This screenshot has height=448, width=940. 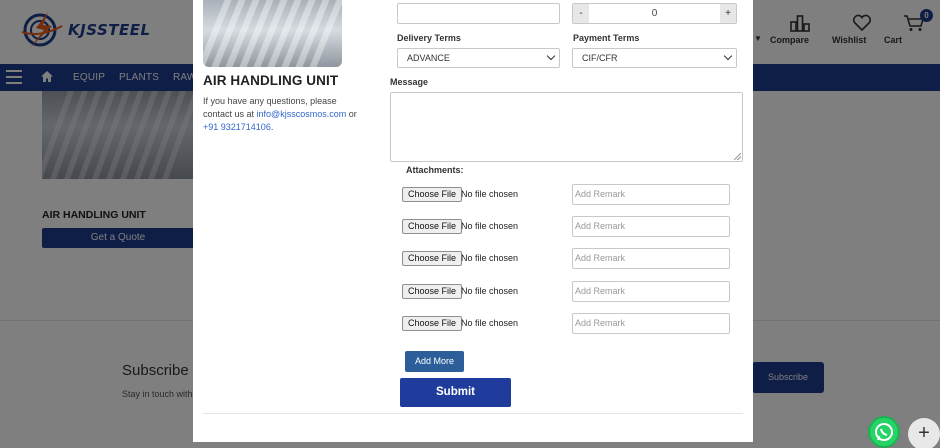 I want to click on quantity-value: 0, so click(x=654, y=13).